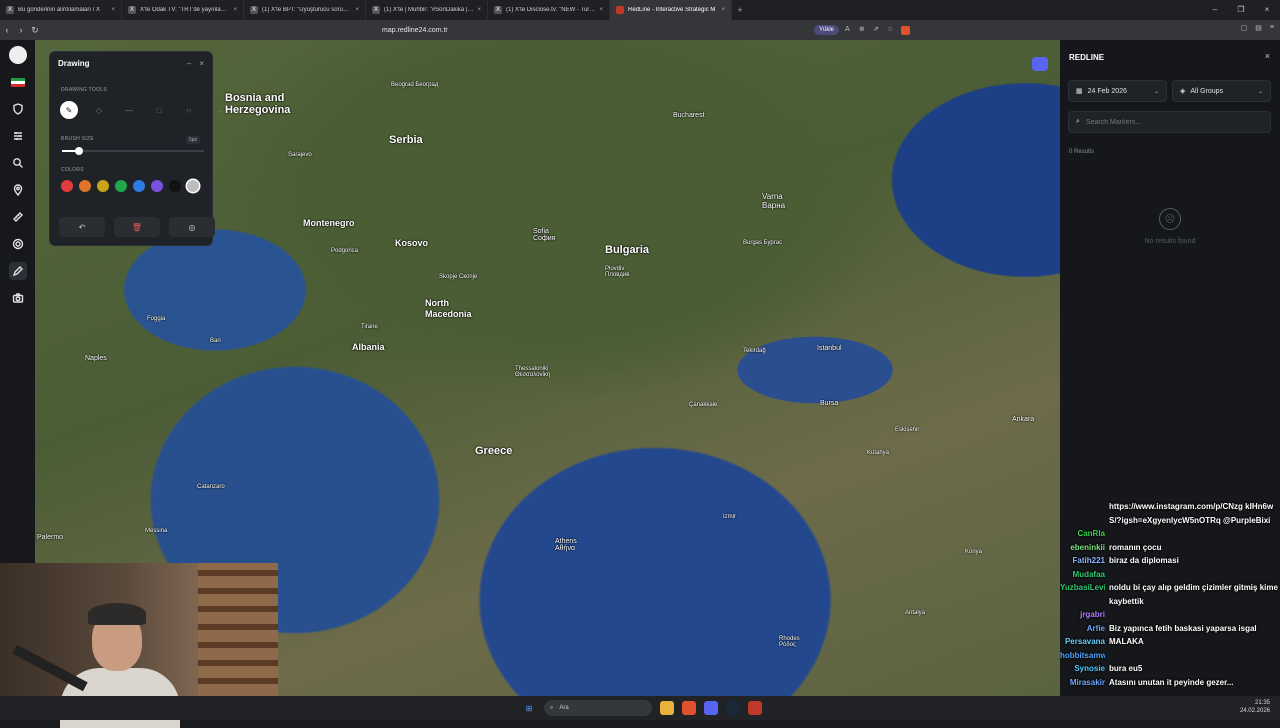  Describe the element at coordinates (18, 109) in the screenshot. I see `shield-icon` at that location.